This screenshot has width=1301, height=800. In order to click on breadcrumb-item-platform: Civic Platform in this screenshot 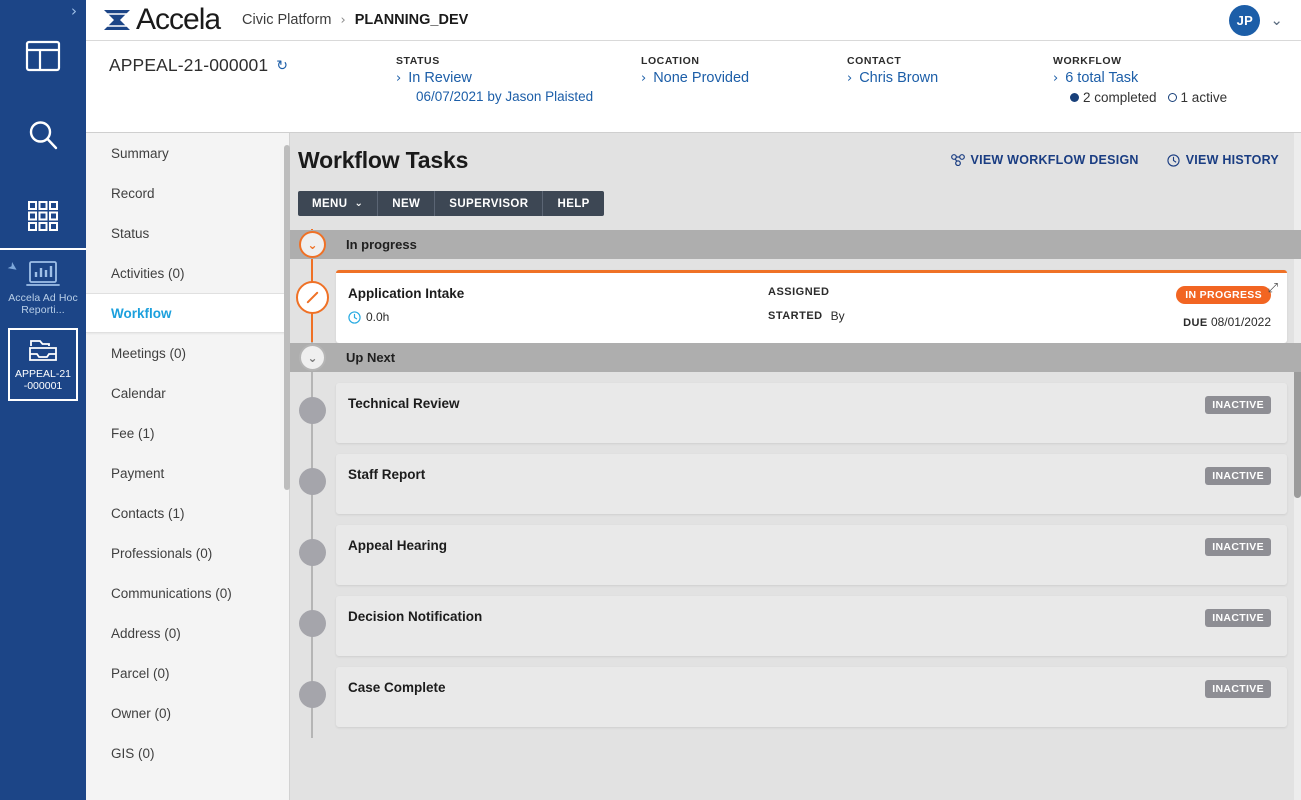, I will do `click(286, 20)`.